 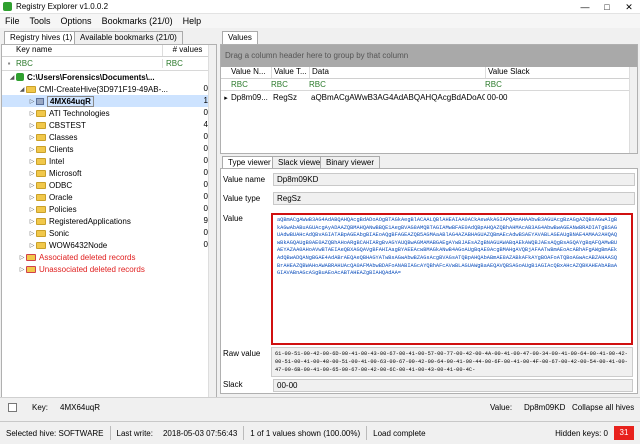 I want to click on tree-row: ▷ Microsoft 0, so click(x=109, y=173).